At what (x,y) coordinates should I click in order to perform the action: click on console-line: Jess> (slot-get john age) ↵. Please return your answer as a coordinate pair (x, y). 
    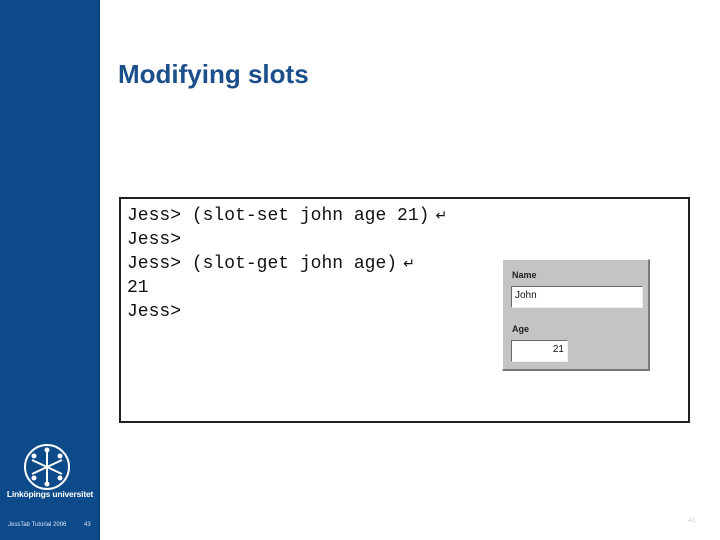
    Looking at the image, I should click on (287, 264).